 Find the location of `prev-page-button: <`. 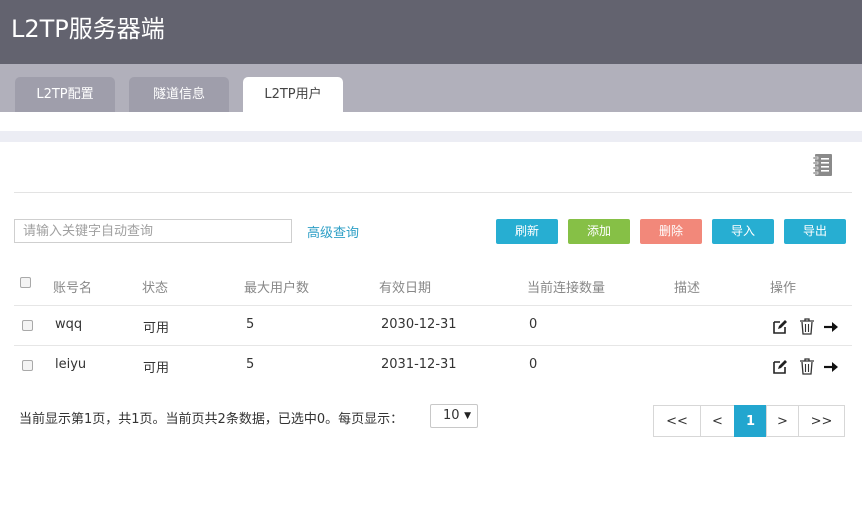

prev-page-button: < is located at coordinates (717, 421).